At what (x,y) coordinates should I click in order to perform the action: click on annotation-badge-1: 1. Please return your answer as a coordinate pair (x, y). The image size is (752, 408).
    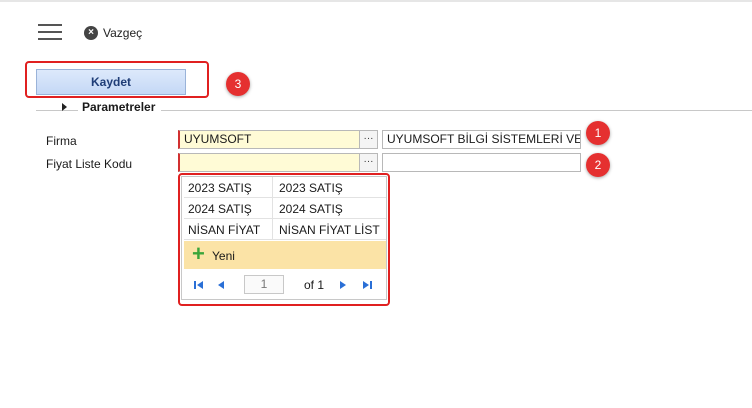
    Looking at the image, I should click on (598, 133).